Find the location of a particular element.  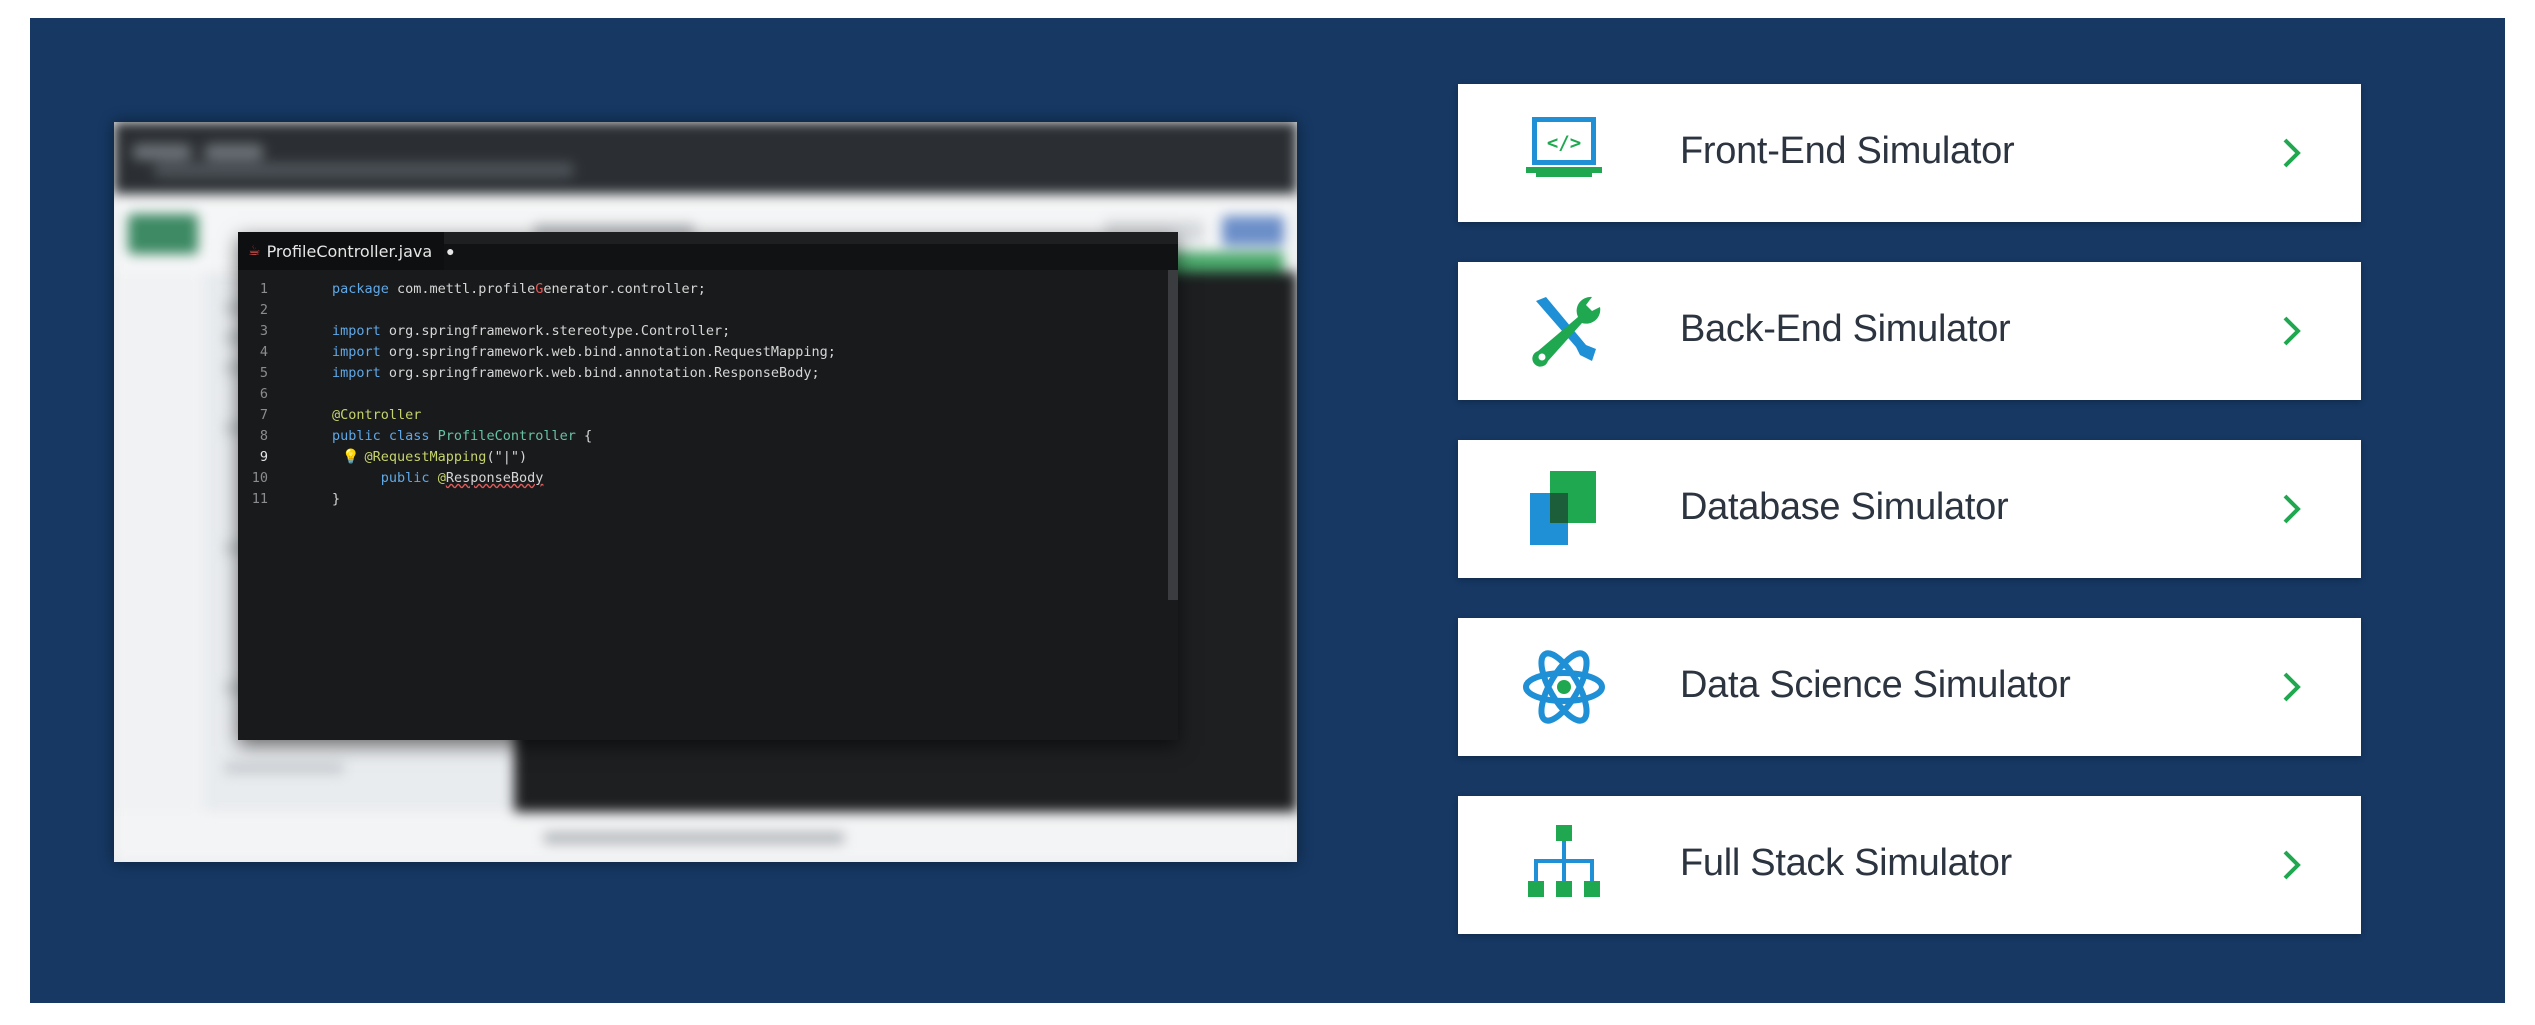

code-line: 6 is located at coordinates (285, 394).